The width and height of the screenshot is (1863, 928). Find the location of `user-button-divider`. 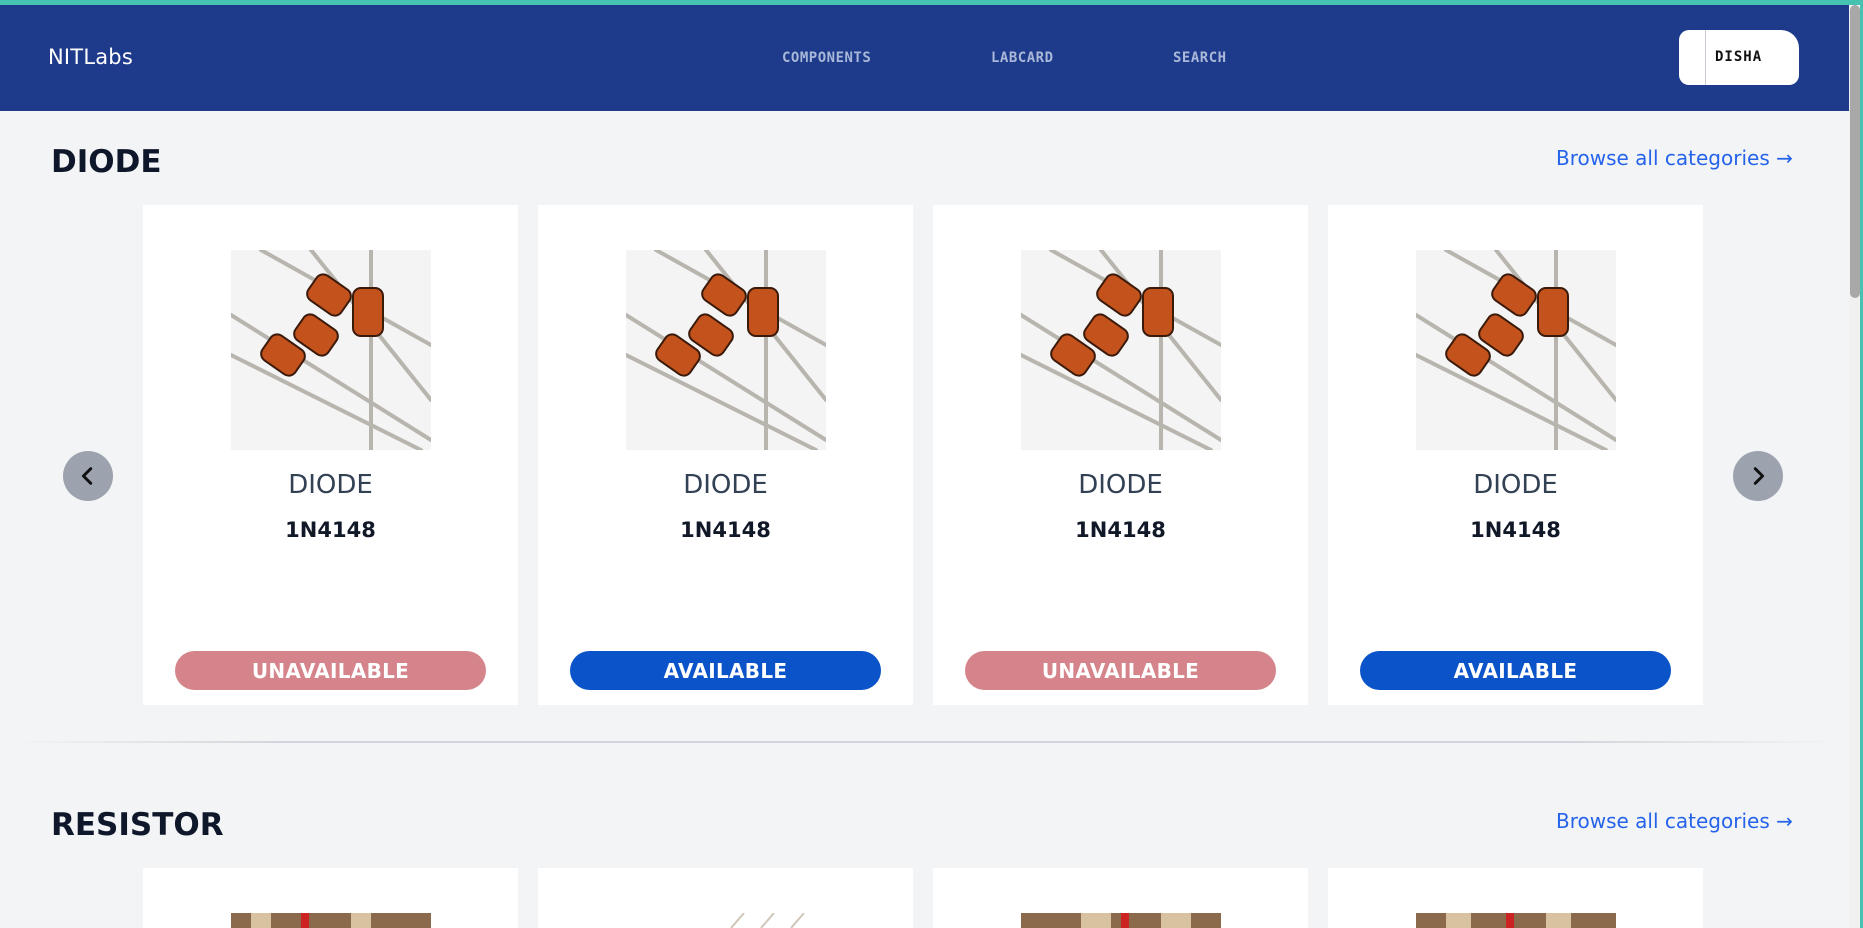

user-button-divider is located at coordinates (1705, 57).